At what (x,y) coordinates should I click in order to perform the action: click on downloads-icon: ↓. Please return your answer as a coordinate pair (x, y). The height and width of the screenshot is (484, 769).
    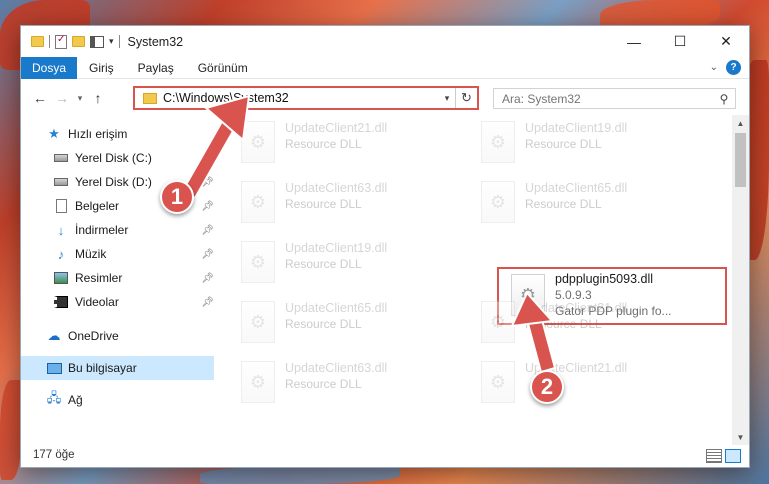
    Looking at the image, I should click on (61, 230).